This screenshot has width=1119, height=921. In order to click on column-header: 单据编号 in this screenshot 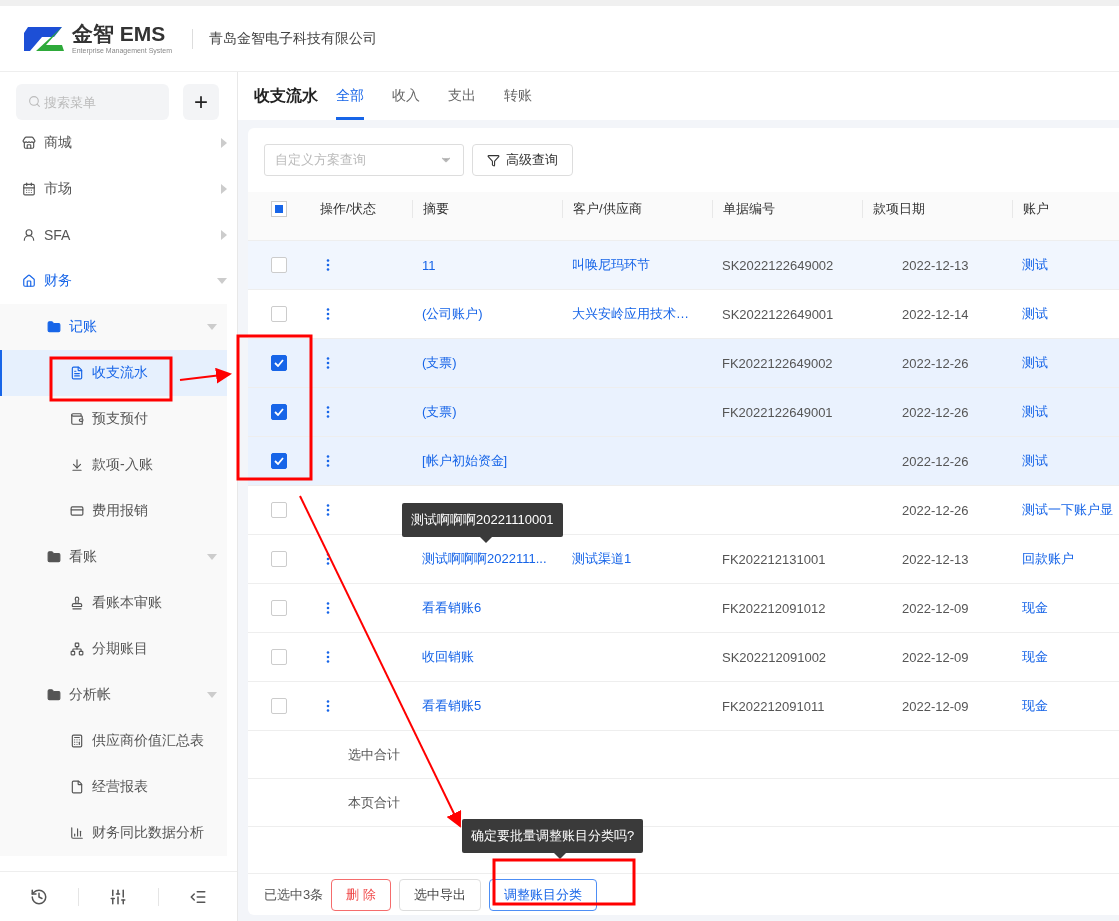, I will do `click(787, 208)`.